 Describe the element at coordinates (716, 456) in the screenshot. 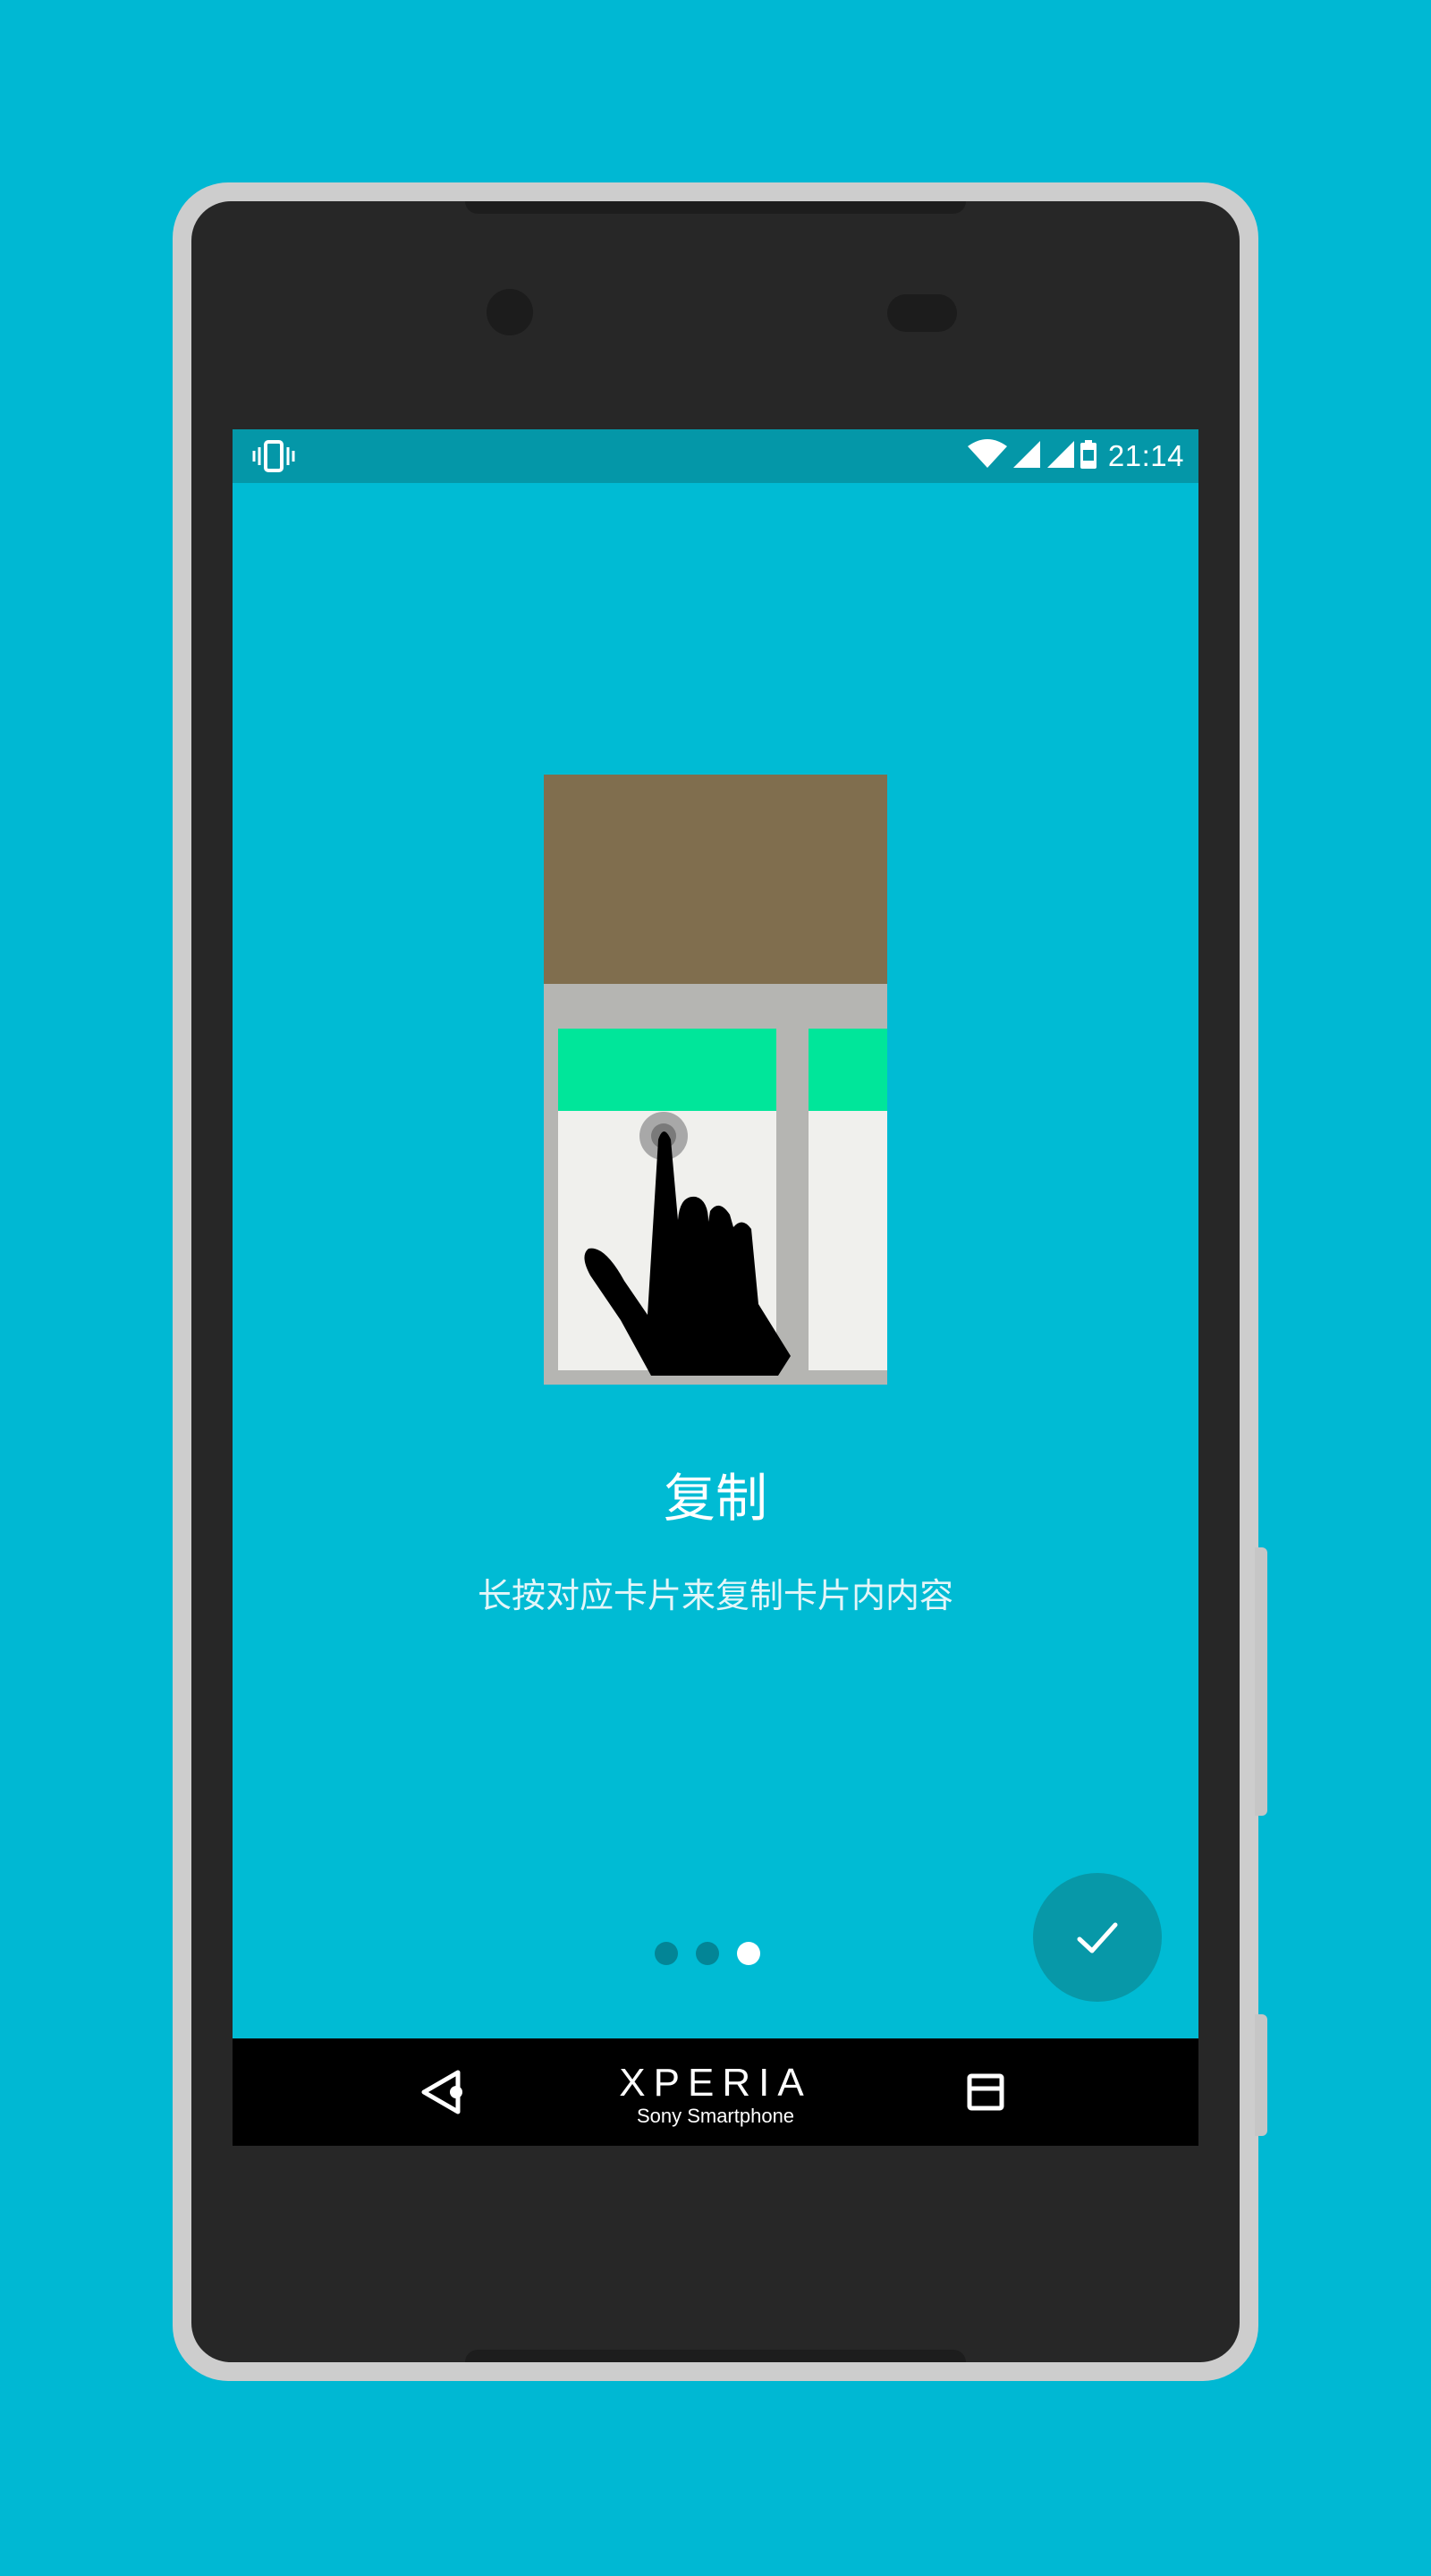

I see `status-bar: 21:14` at that location.